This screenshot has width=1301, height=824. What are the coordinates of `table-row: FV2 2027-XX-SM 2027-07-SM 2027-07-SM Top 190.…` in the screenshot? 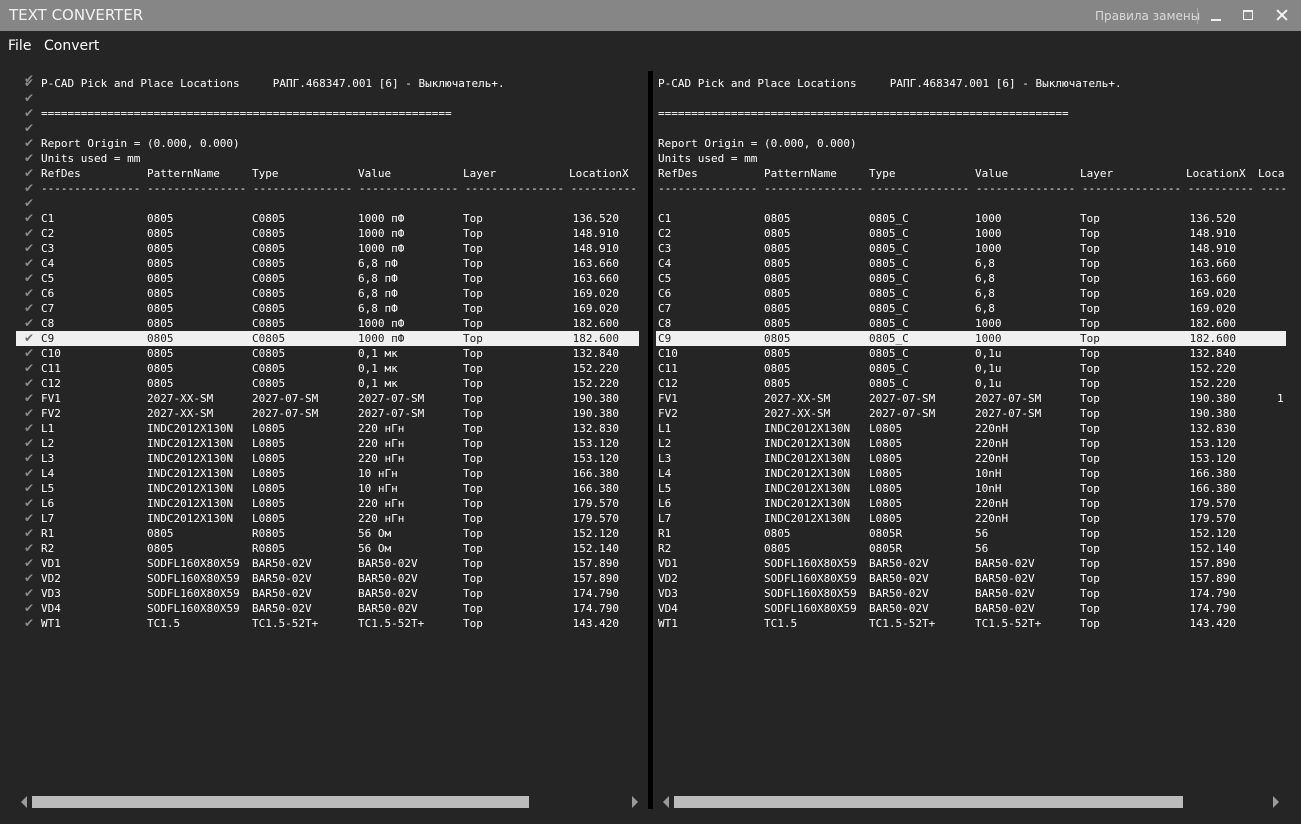 It's located at (971, 413).